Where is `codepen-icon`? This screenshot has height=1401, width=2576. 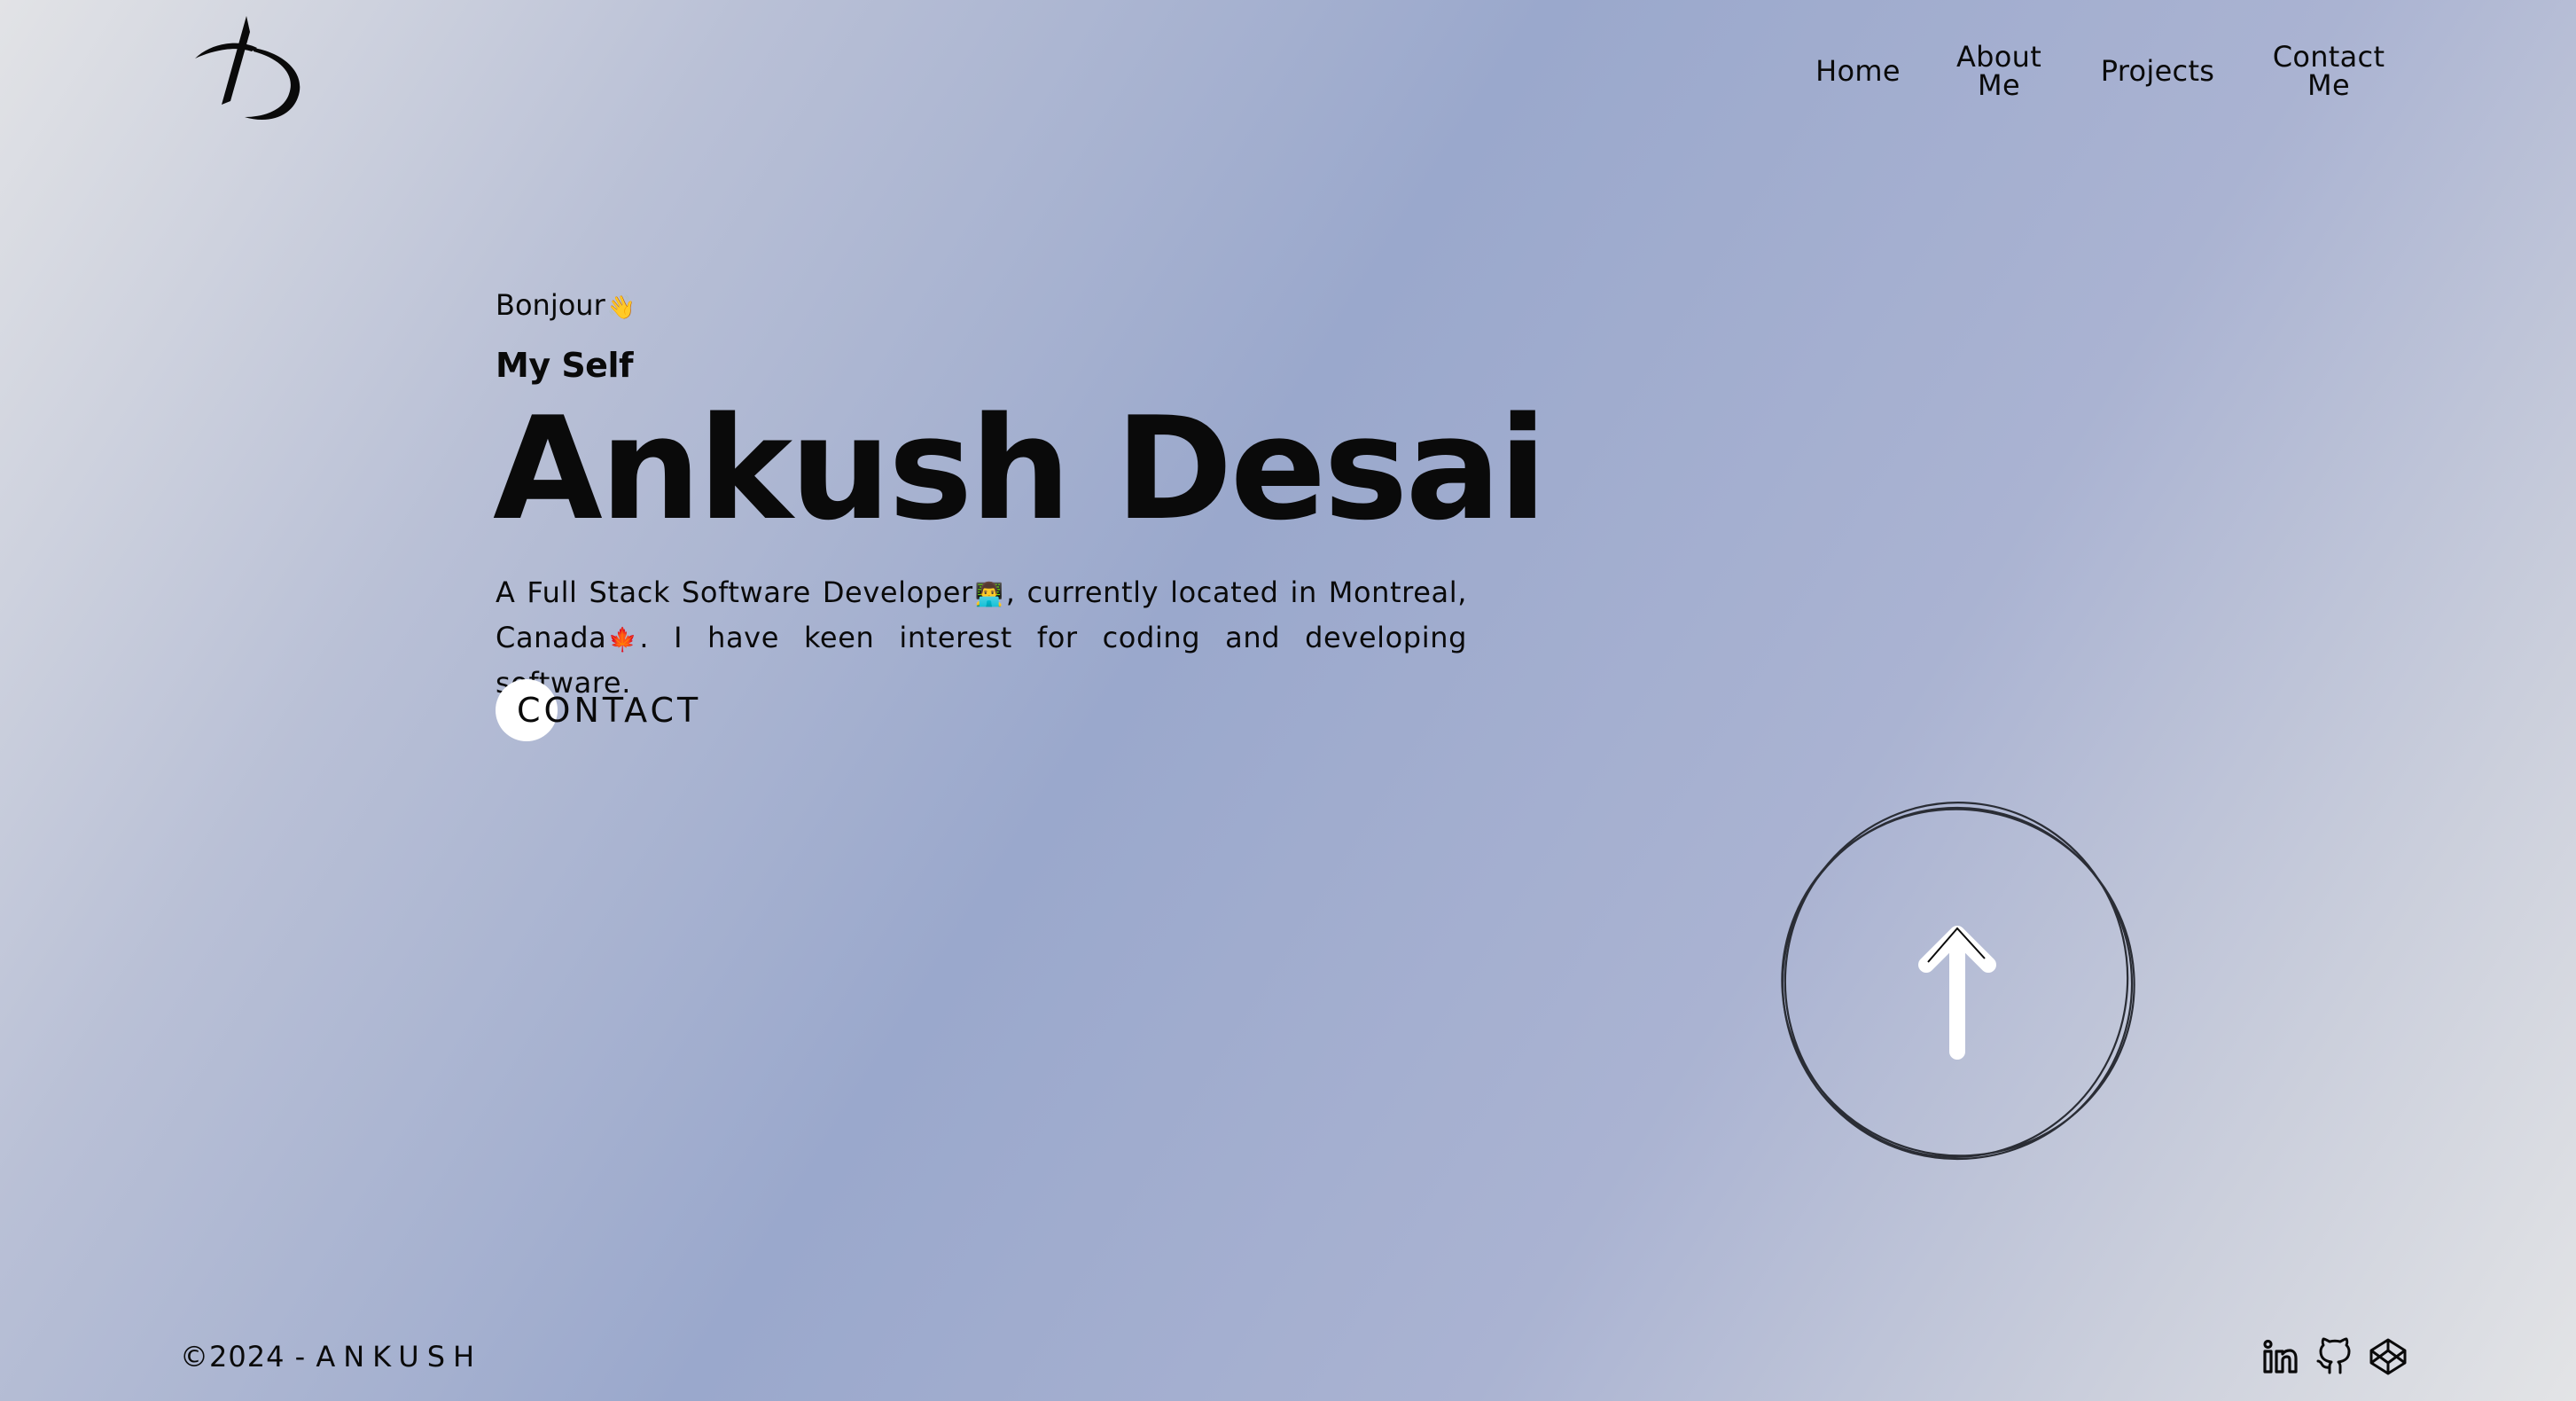 codepen-icon is located at coordinates (2388, 1356).